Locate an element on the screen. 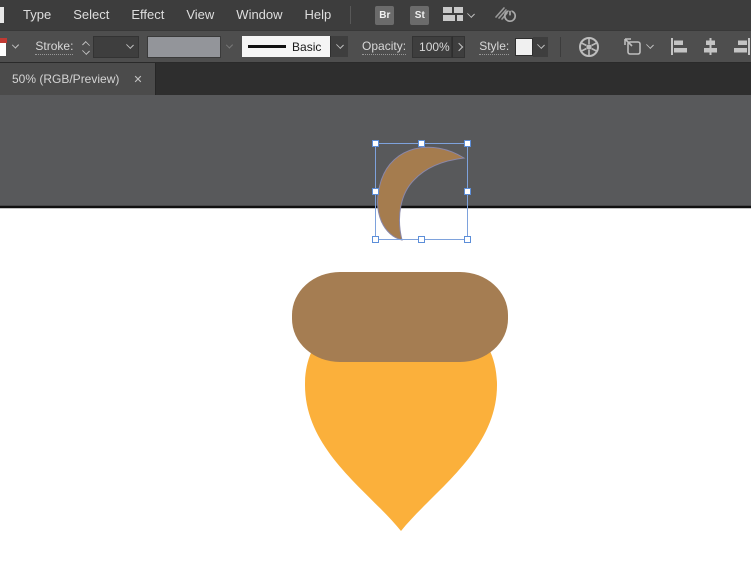  menu-type: Type is located at coordinates (37, 15).